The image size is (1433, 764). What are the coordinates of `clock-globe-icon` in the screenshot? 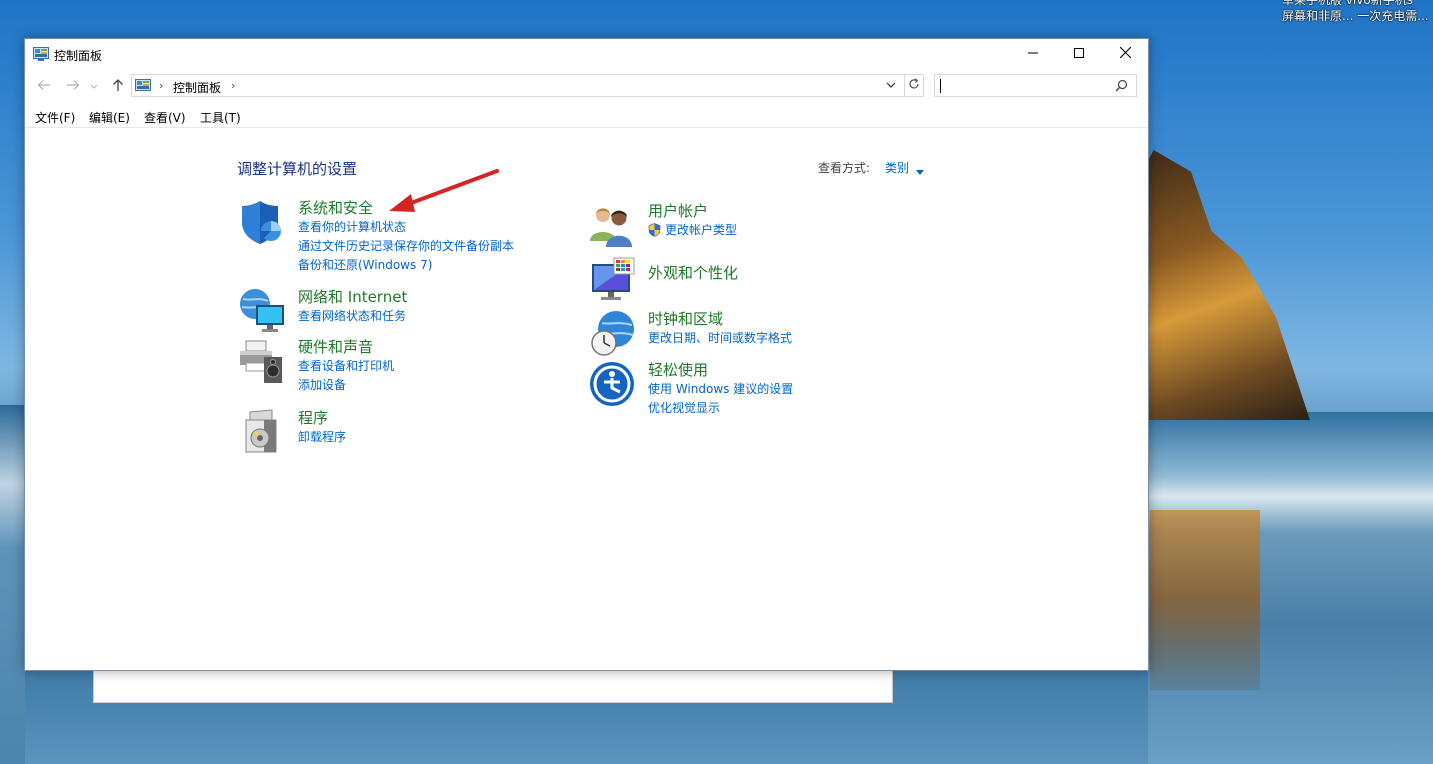 It's located at (612, 333).